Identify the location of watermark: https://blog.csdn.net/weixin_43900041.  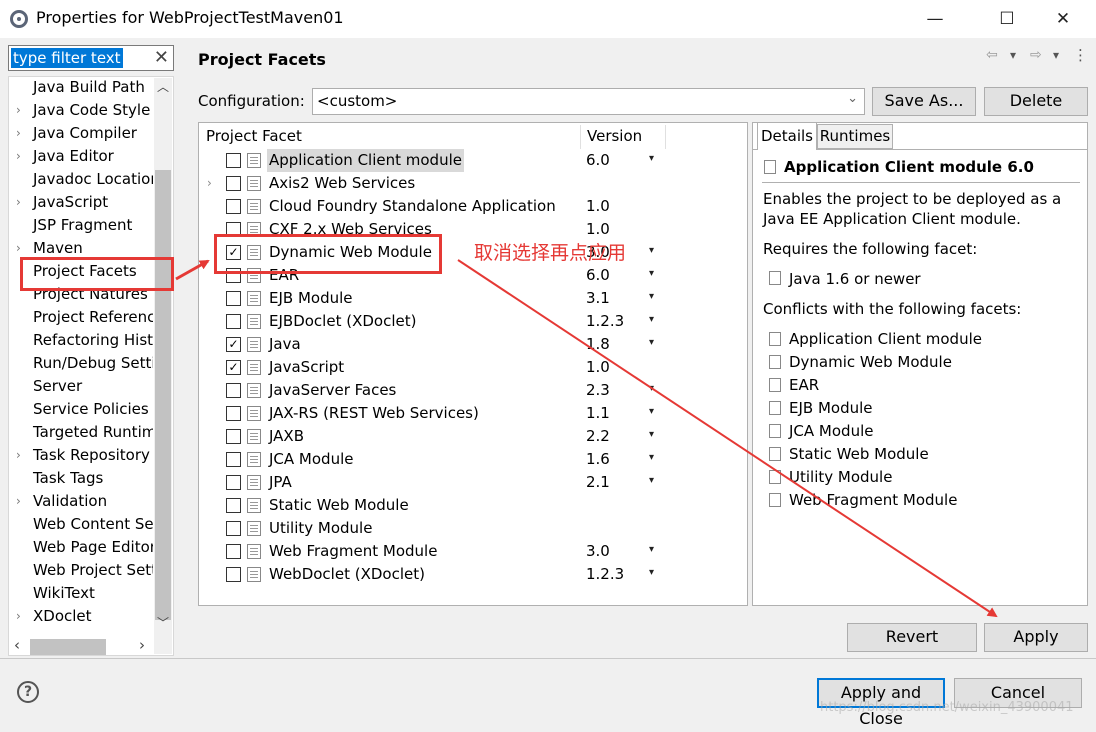
(947, 707).